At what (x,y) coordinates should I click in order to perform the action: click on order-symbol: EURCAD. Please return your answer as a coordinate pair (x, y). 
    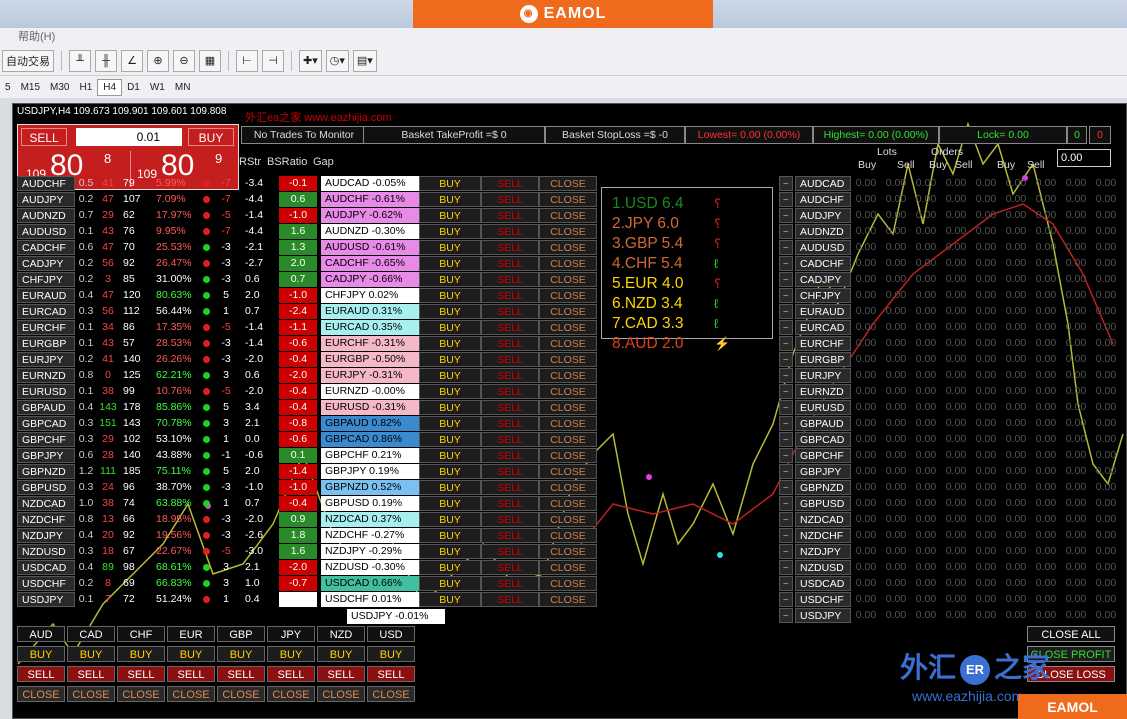
    Looking at the image, I should click on (823, 327).